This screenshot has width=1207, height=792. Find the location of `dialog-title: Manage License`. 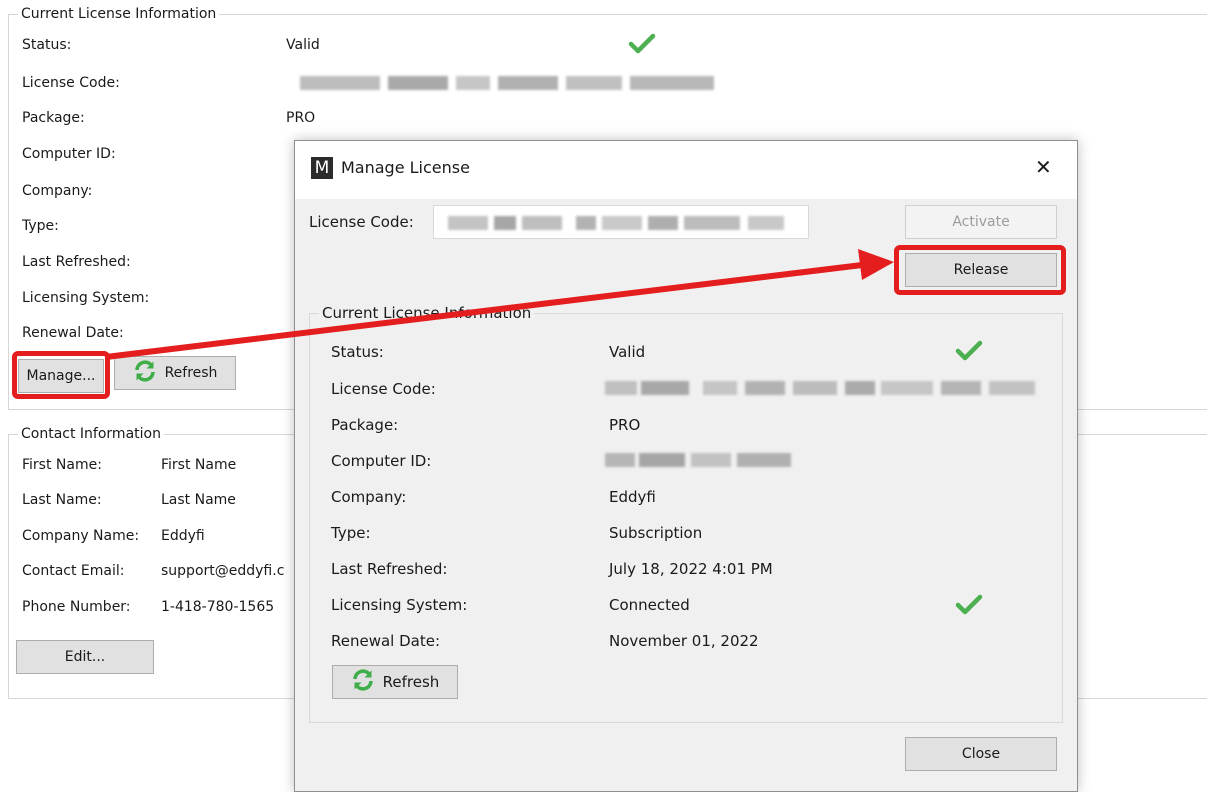

dialog-title: Manage License is located at coordinates (405, 167).